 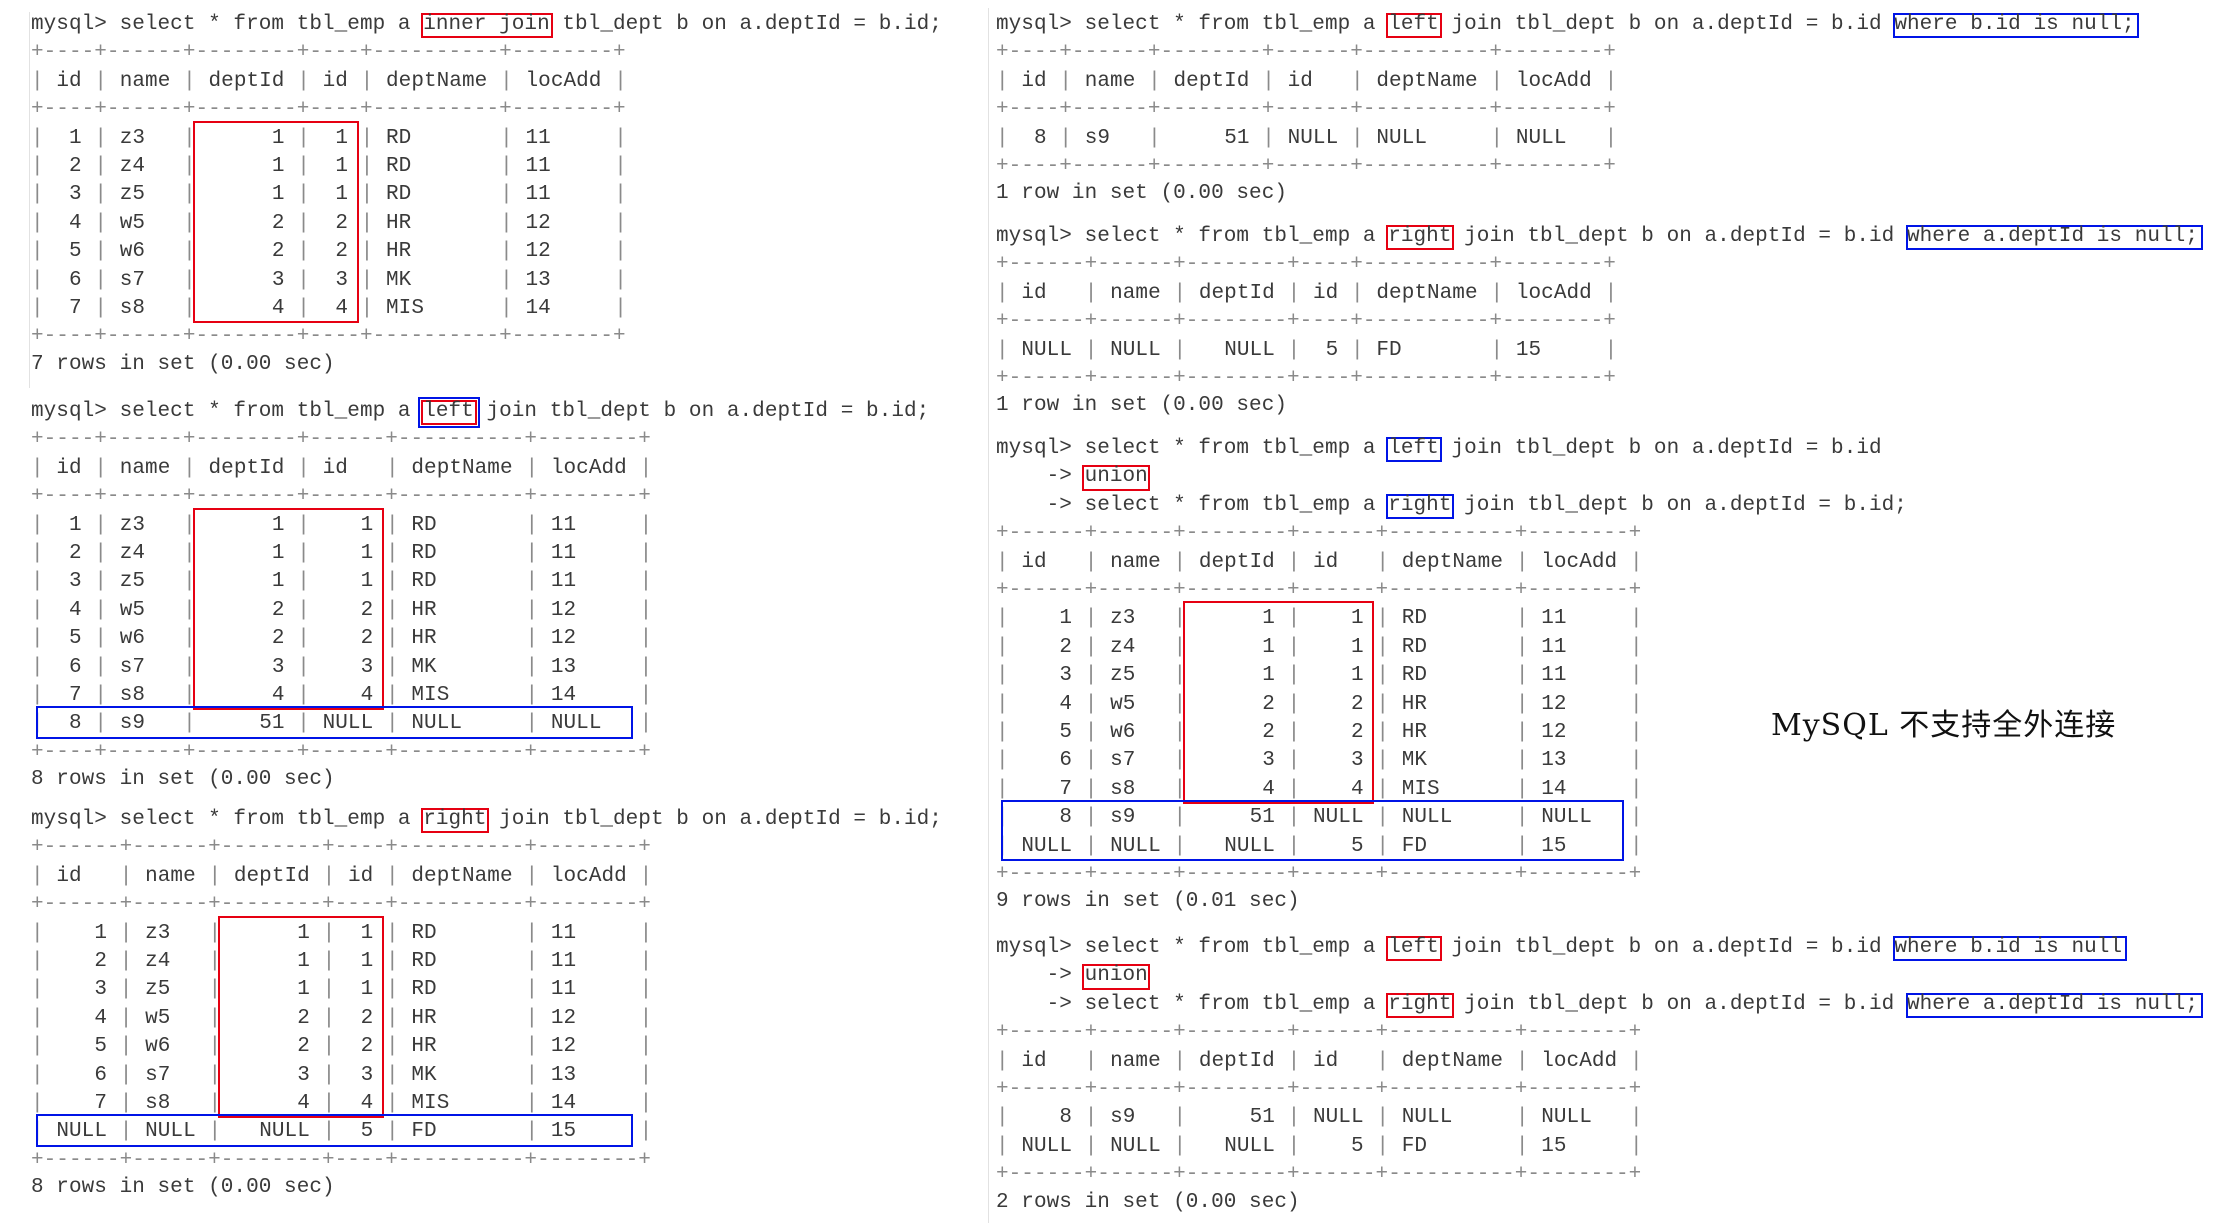 What do you see at coordinates (341, 469) in the screenshot?
I see `table-header-row: | | | | | | | id name deptId id deptName locAdd` at bounding box center [341, 469].